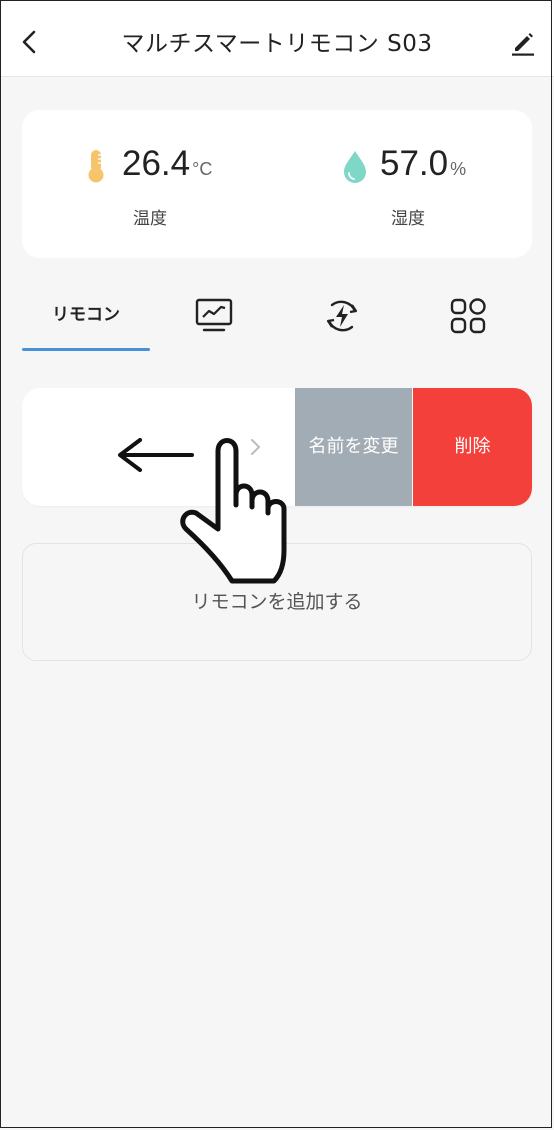 The height and width of the screenshot is (1130, 554). I want to click on humidity-unit: %, so click(458, 169).